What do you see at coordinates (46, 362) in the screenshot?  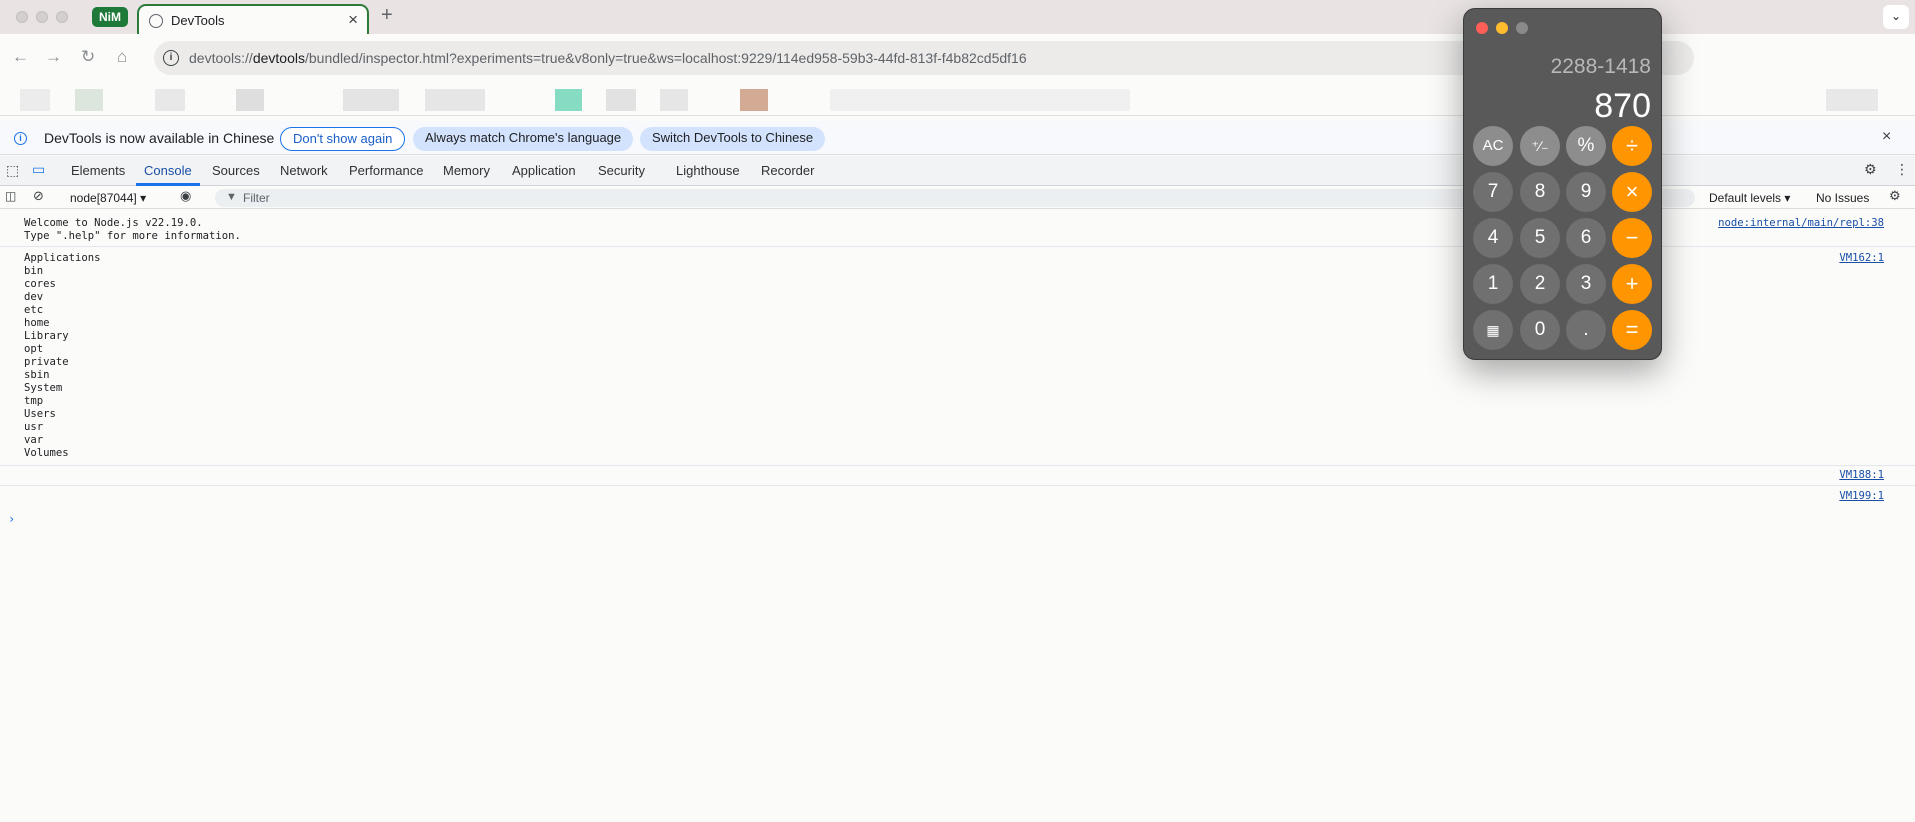 I see `console-line: private` at bounding box center [46, 362].